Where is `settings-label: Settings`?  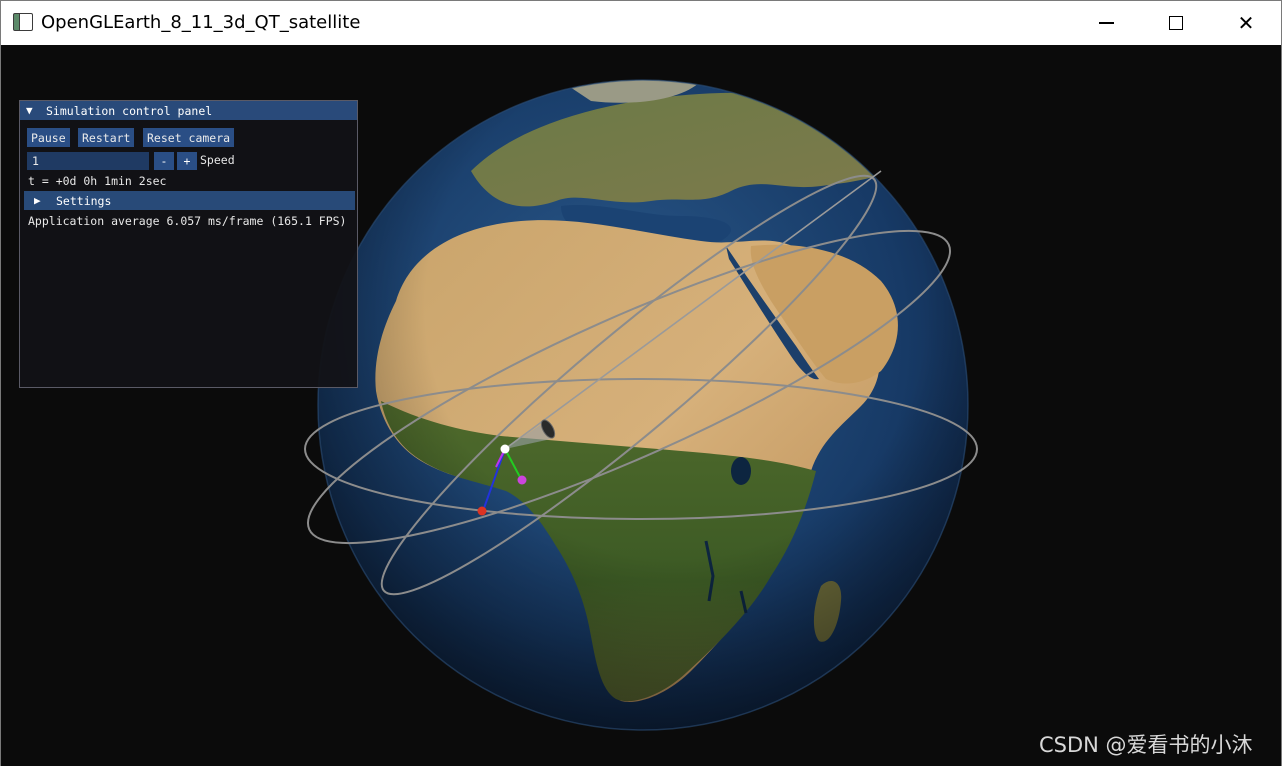 settings-label: Settings is located at coordinates (84, 200).